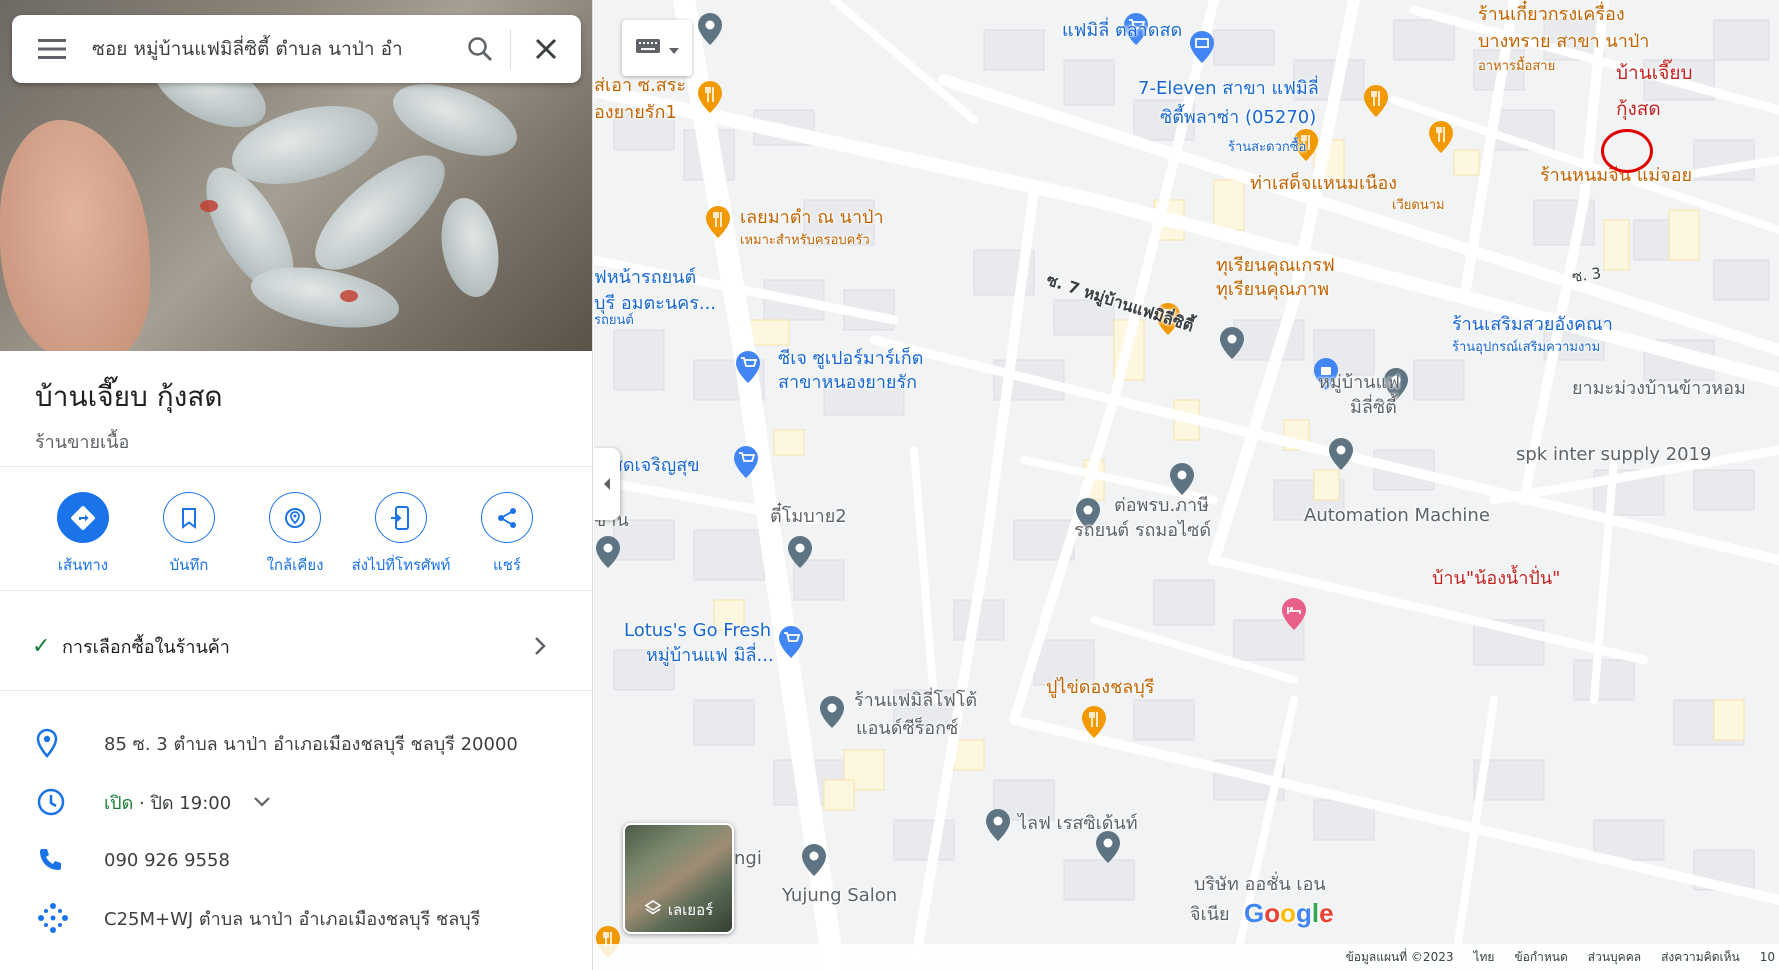  Describe the element at coordinates (1767, 957) in the screenshot. I see `scale-label: 10` at that location.